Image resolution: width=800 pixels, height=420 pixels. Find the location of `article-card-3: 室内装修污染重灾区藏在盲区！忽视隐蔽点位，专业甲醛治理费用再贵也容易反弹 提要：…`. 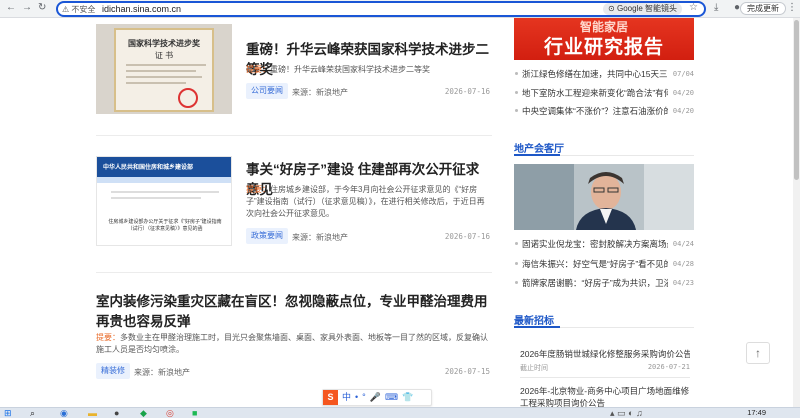

article-card-3: 室内装修污染重灾区藏在盲区！忽视隐蔽点位，专业甲醛治理费用再贵也容易反弹 提要：… is located at coordinates (294, 340).